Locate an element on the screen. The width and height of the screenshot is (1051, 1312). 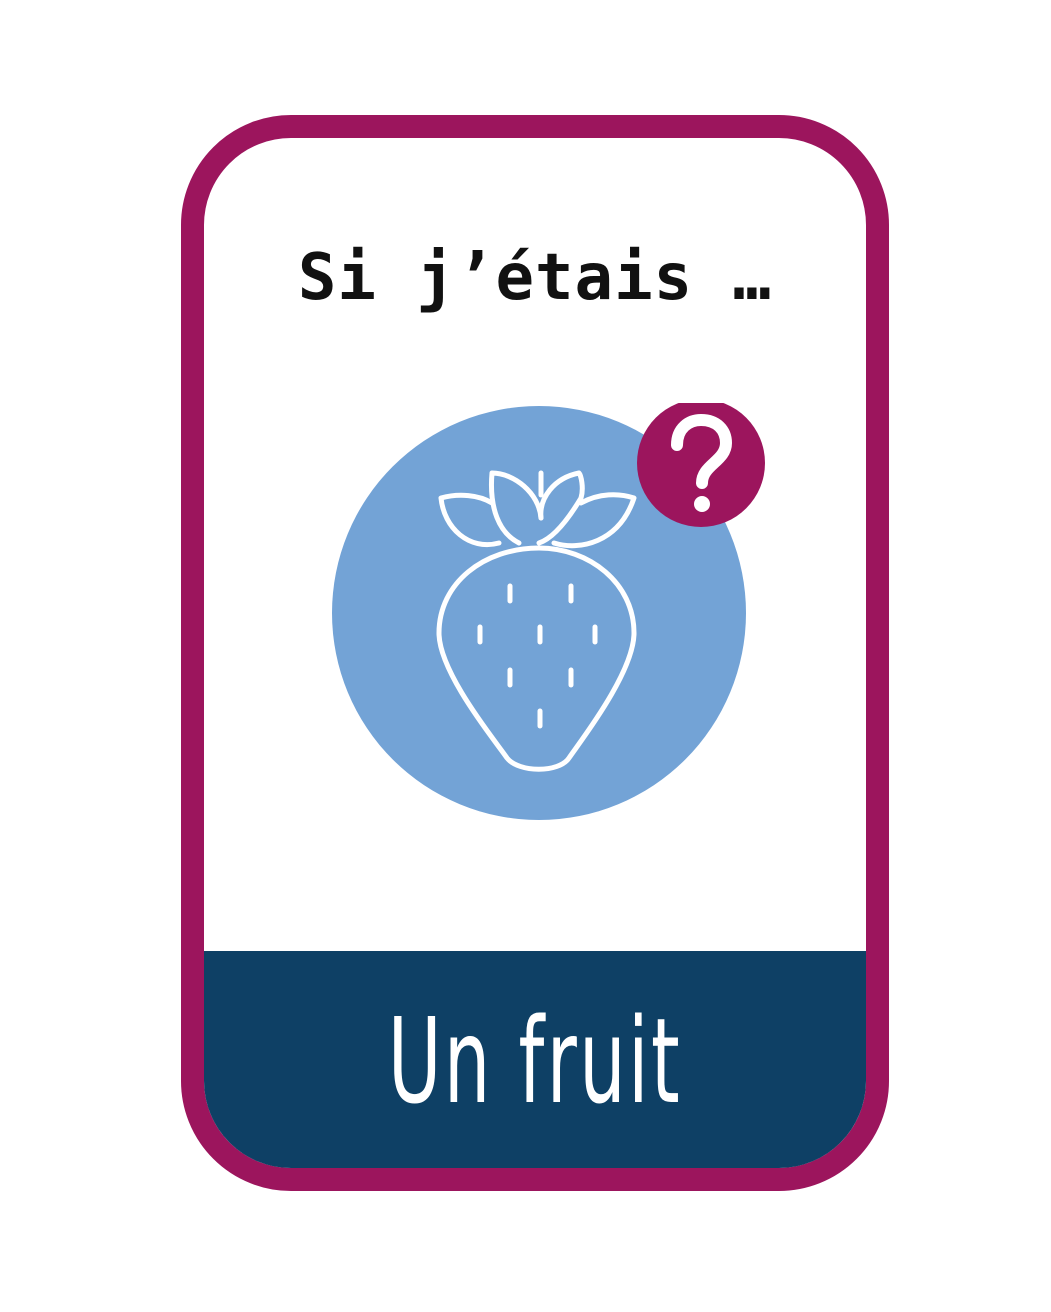
icon-area is located at coordinates (549, 611).